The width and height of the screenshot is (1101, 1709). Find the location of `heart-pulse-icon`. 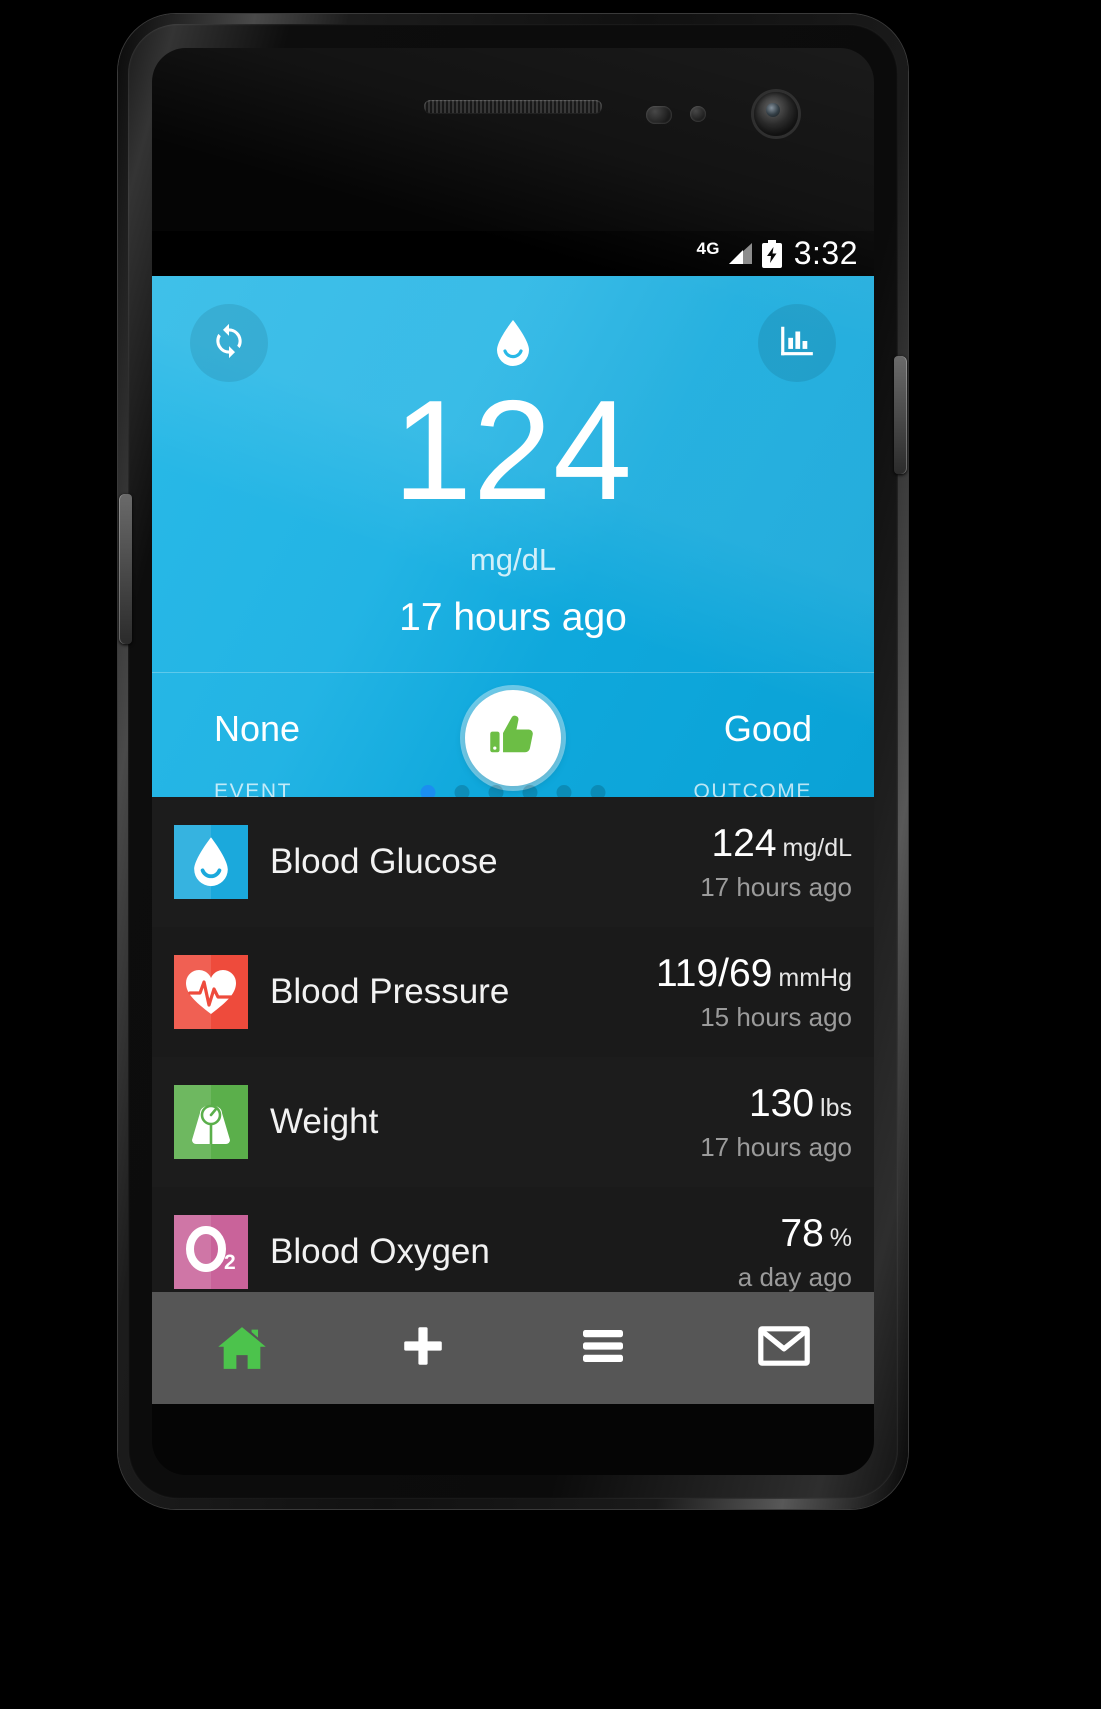

heart-pulse-icon is located at coordinates (211, 992).